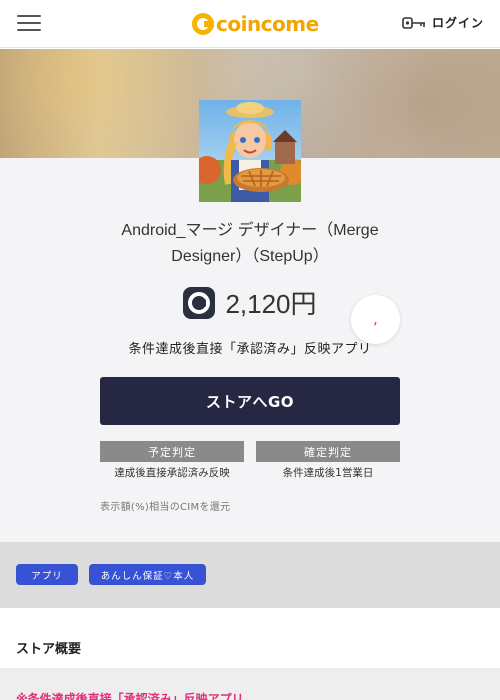  Describe the element at coordinates (47, 574) in the screenshot. I see `tag-app: アプリ` at that location.